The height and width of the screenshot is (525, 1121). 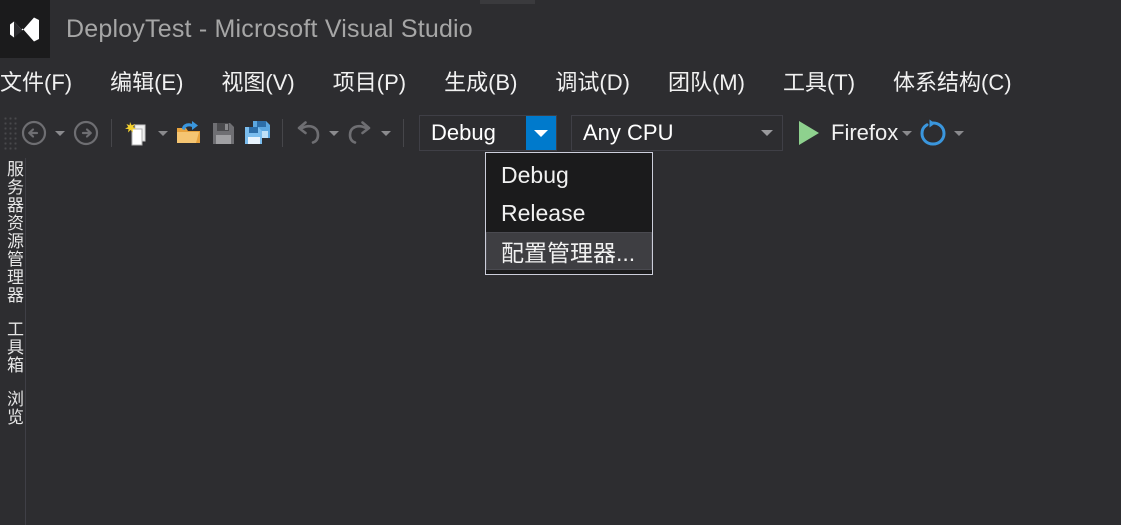 I want to click on solution-platform-value: Any CPU, so click(x=628, y=132).